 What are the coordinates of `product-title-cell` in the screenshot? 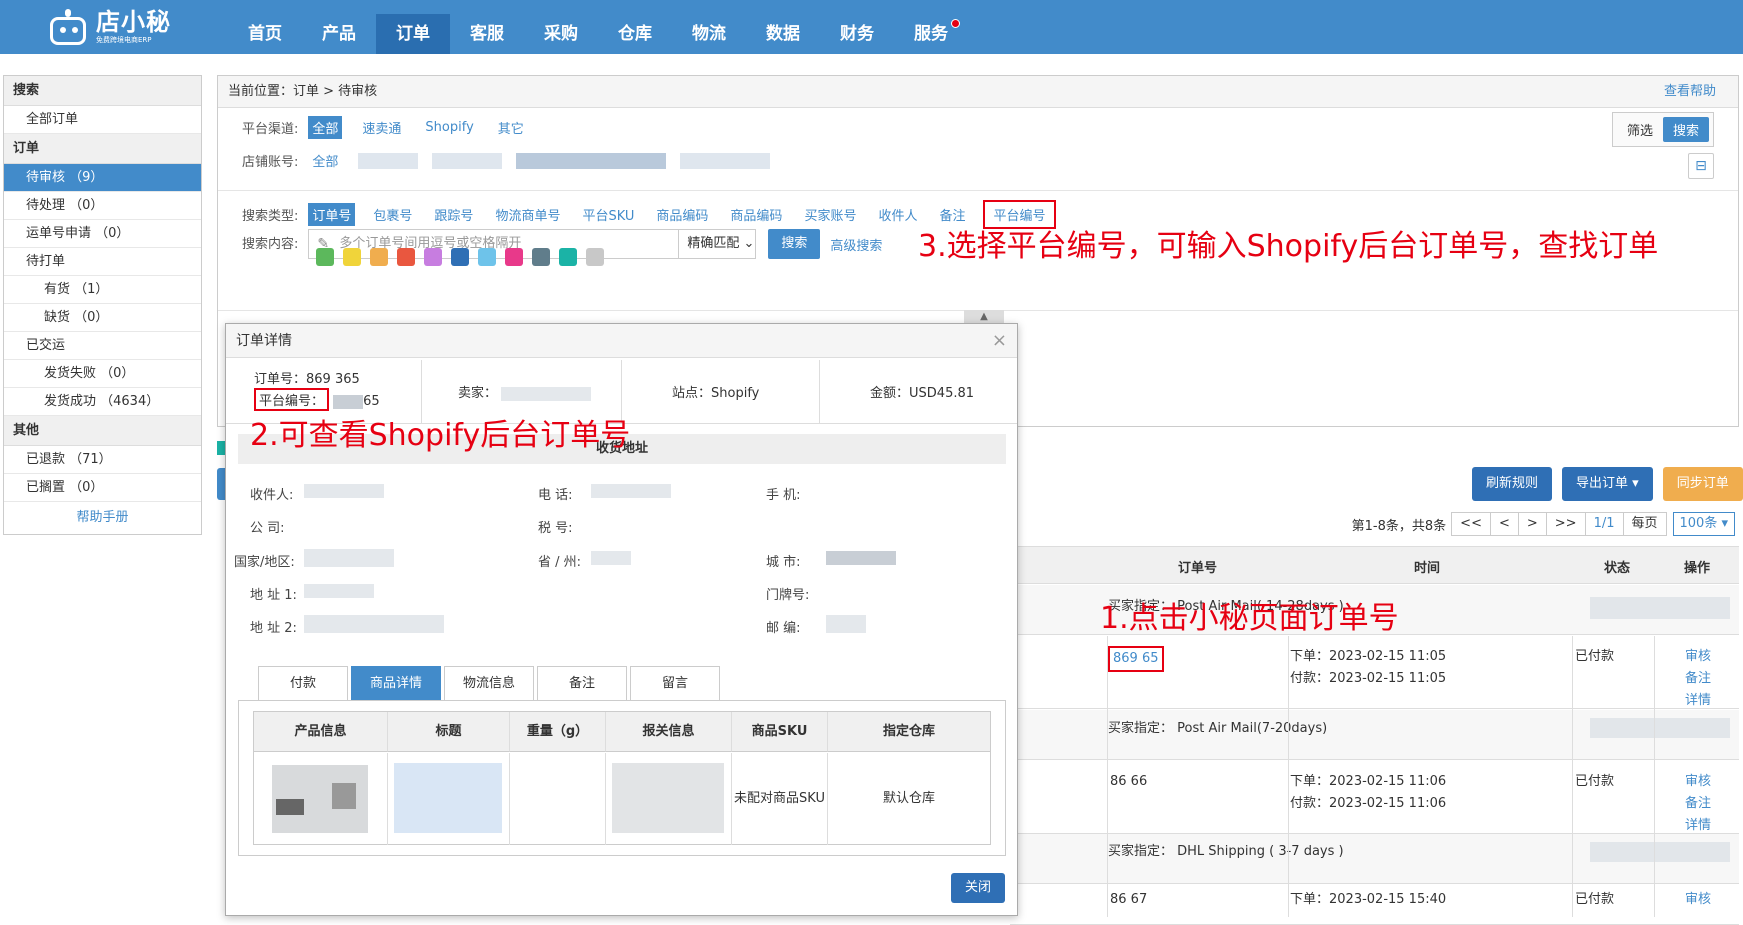 It's located at (449, 799).